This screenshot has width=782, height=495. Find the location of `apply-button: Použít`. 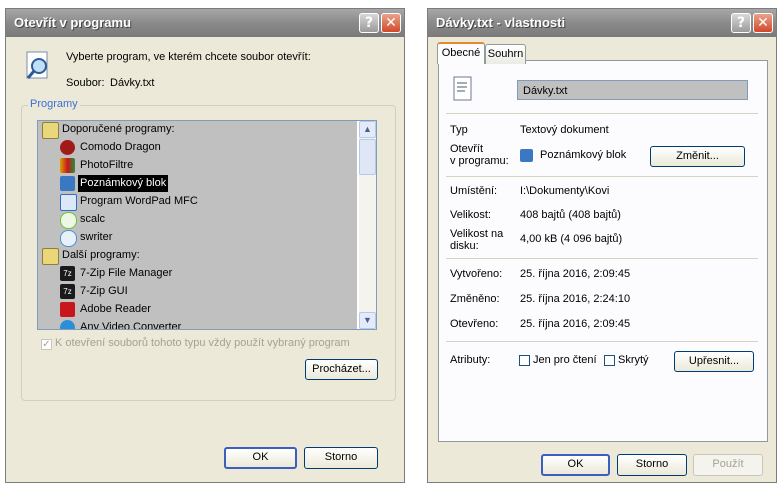

apply-button: Použít is located at coordinates (728, 465).